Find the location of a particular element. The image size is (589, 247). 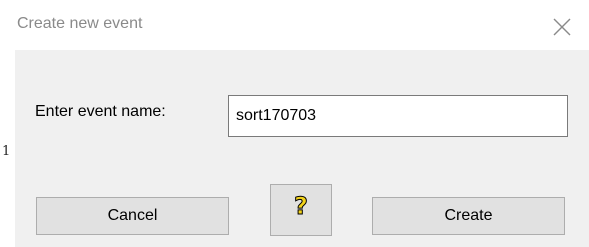

close-icon is located at coordinates (562, 27).